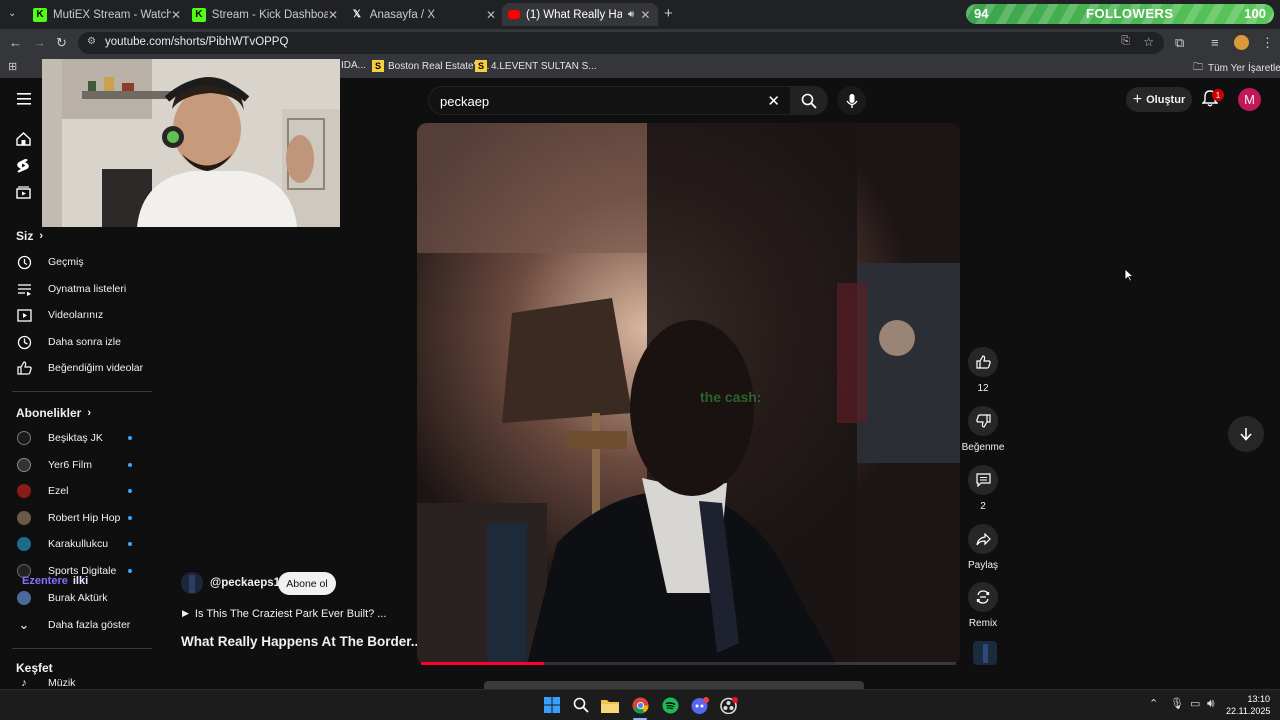  I want to click on home-icon, so click(23, 139).